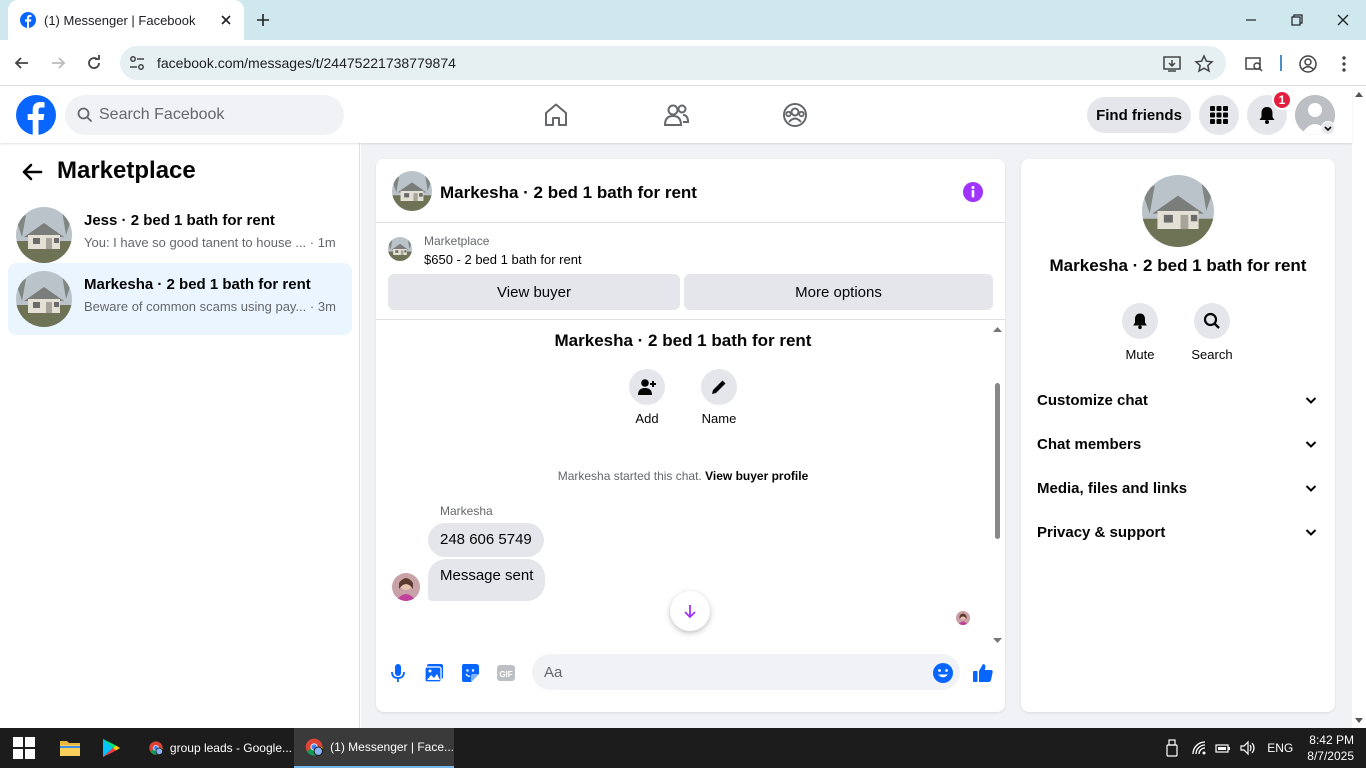 Image resolution: width=1366 pixels, height=768 pixels. I want to click on chrome-icon, so click(156, 748).